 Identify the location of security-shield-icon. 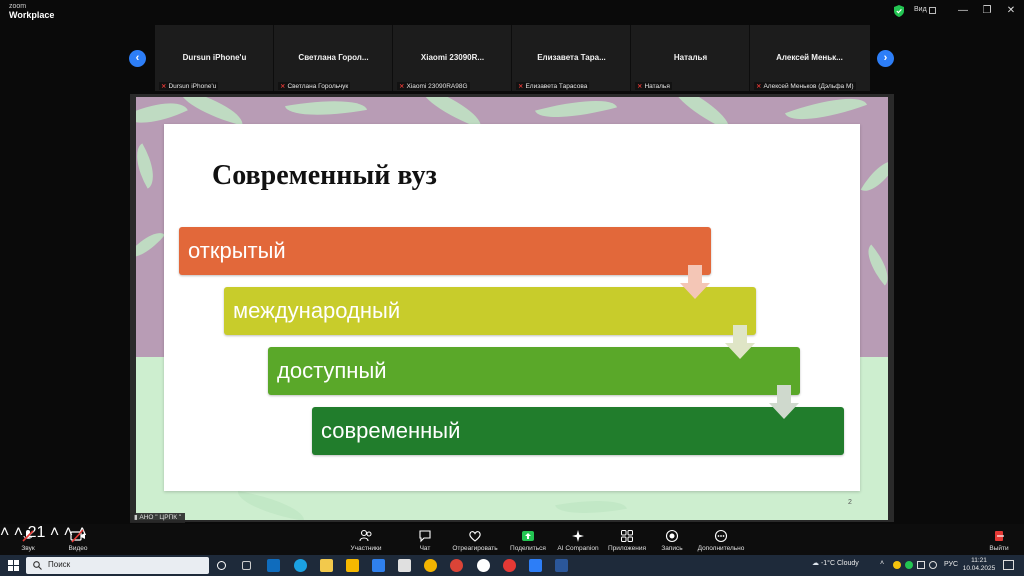
(899, 11).